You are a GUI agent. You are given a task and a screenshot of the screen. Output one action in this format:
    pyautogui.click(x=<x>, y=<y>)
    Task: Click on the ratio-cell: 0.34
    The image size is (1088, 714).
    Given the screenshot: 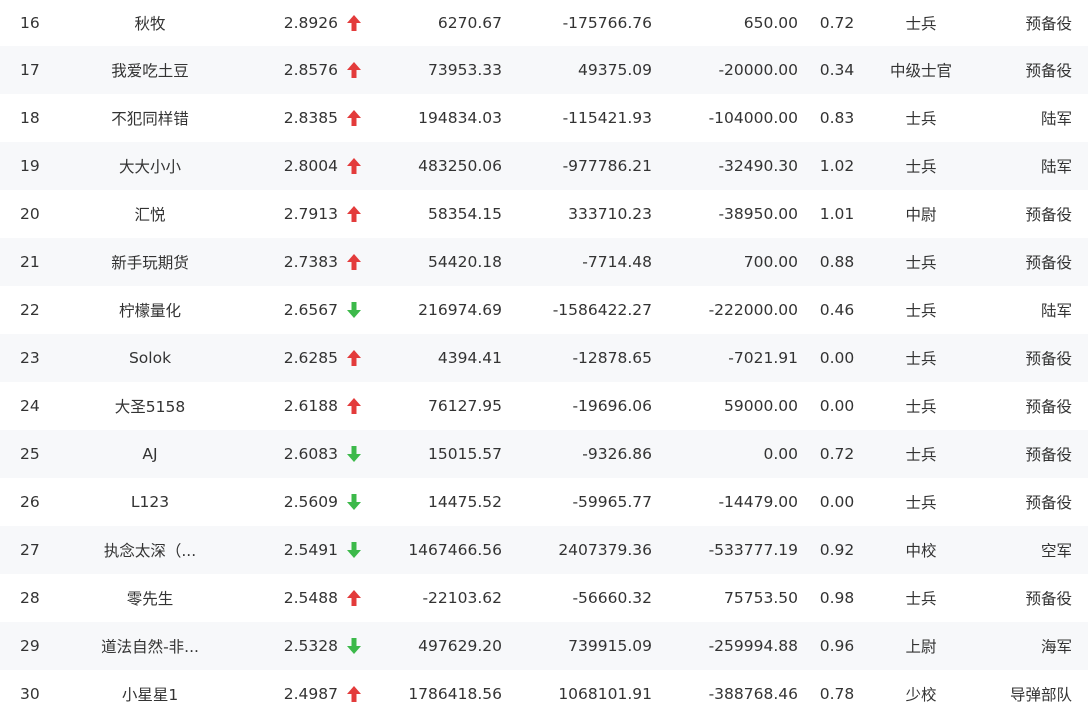 What is the action you would take?
    pyautogui.click(x=837, y=70)
    